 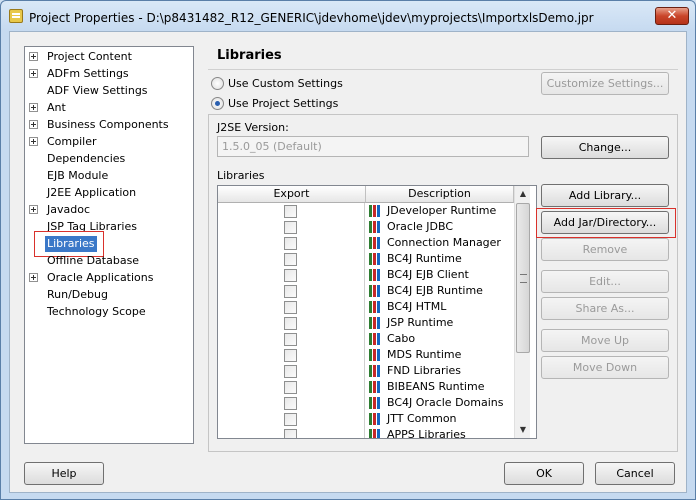 I want to click on tree-item: Oracle Applications, so click(x=109, y=278).